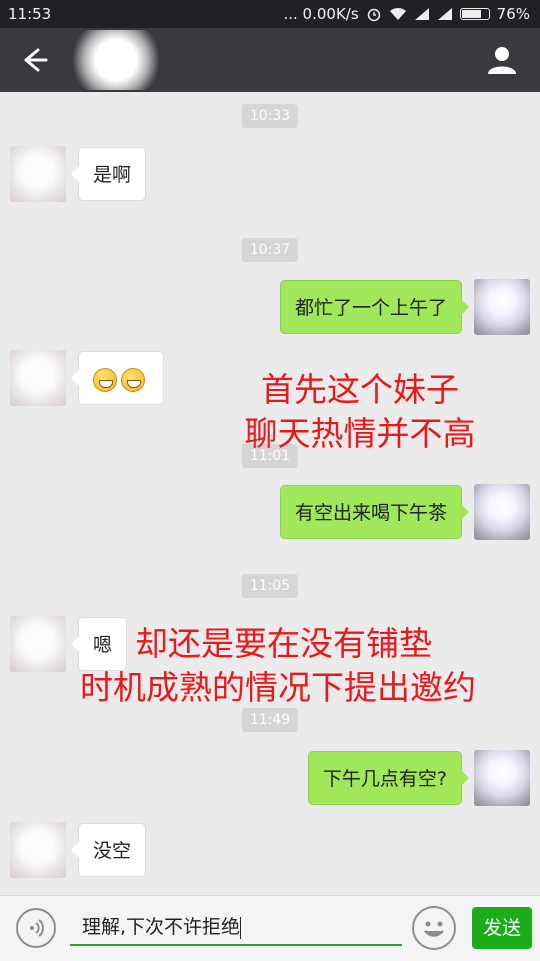  I want to click on status-time: 11:53, so click(30, 14).